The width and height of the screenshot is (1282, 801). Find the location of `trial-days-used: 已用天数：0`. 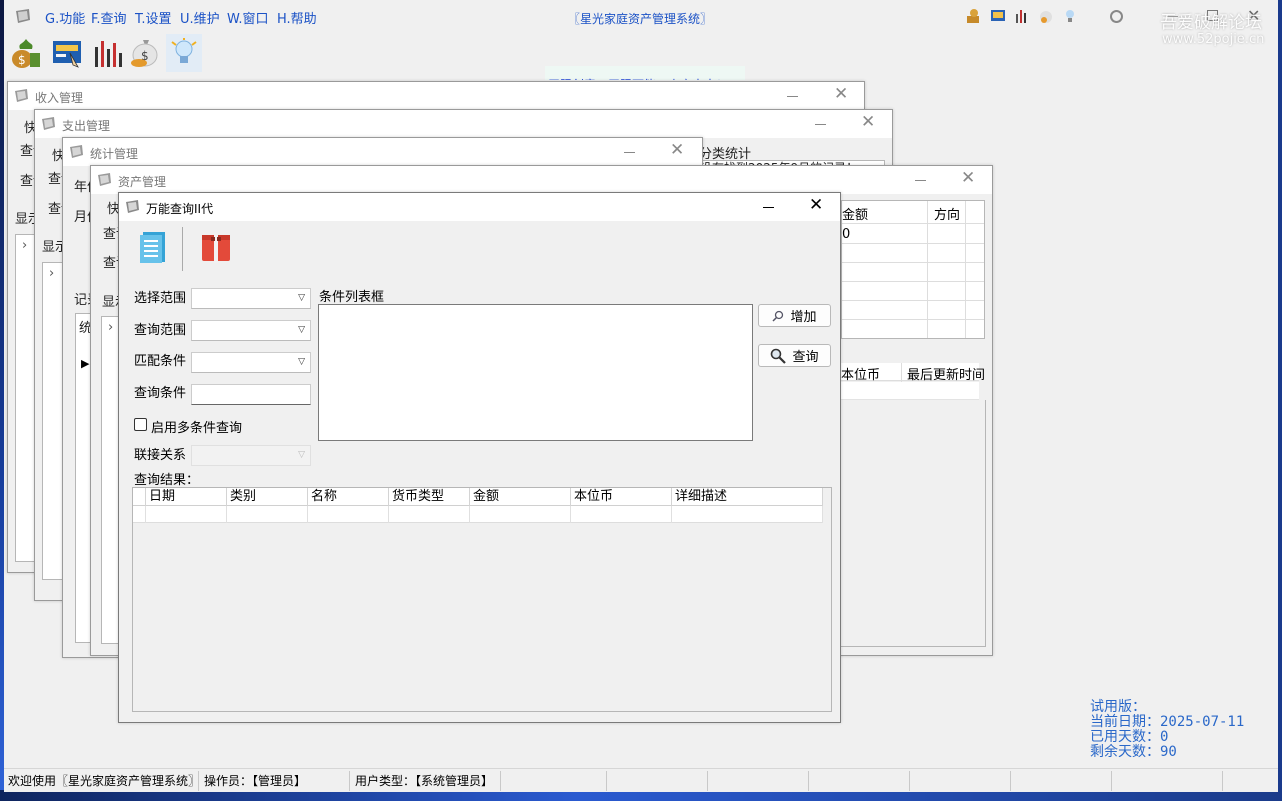

trial-days-used: 已用天数：0 is located at coordinates (1129, 737).